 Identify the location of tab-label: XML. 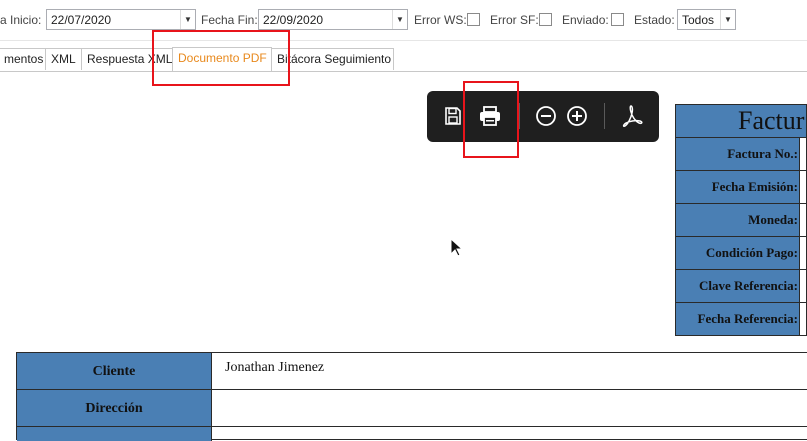
(63, 59).